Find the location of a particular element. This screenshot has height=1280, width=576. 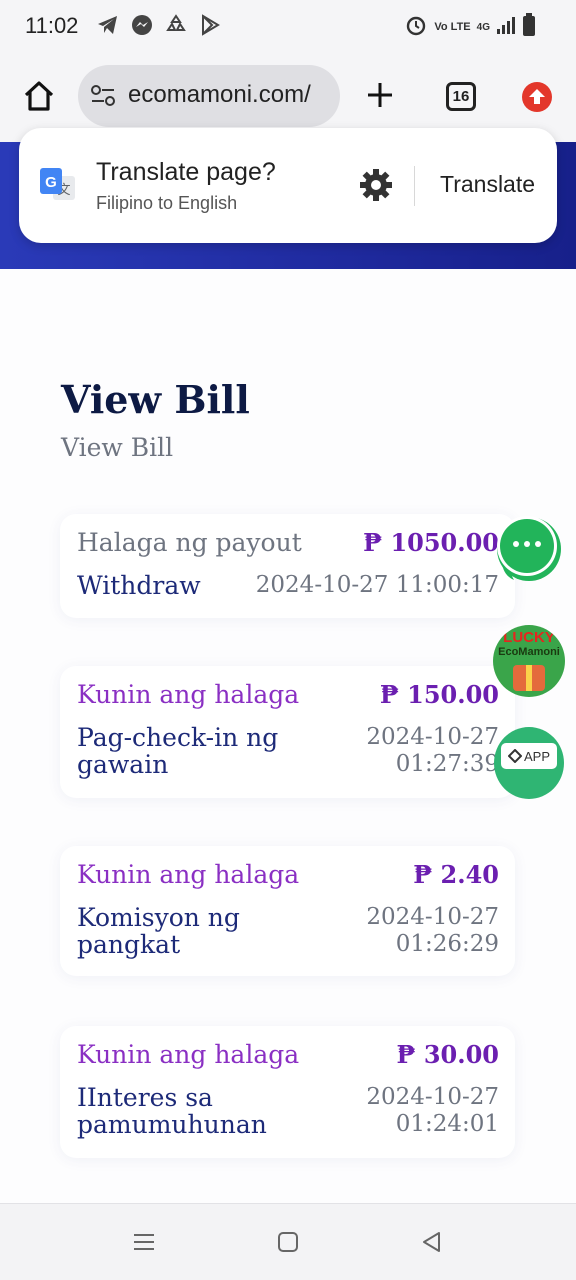

bill-type: Komisyon ng pangkat is located at coordinates (158, 931).